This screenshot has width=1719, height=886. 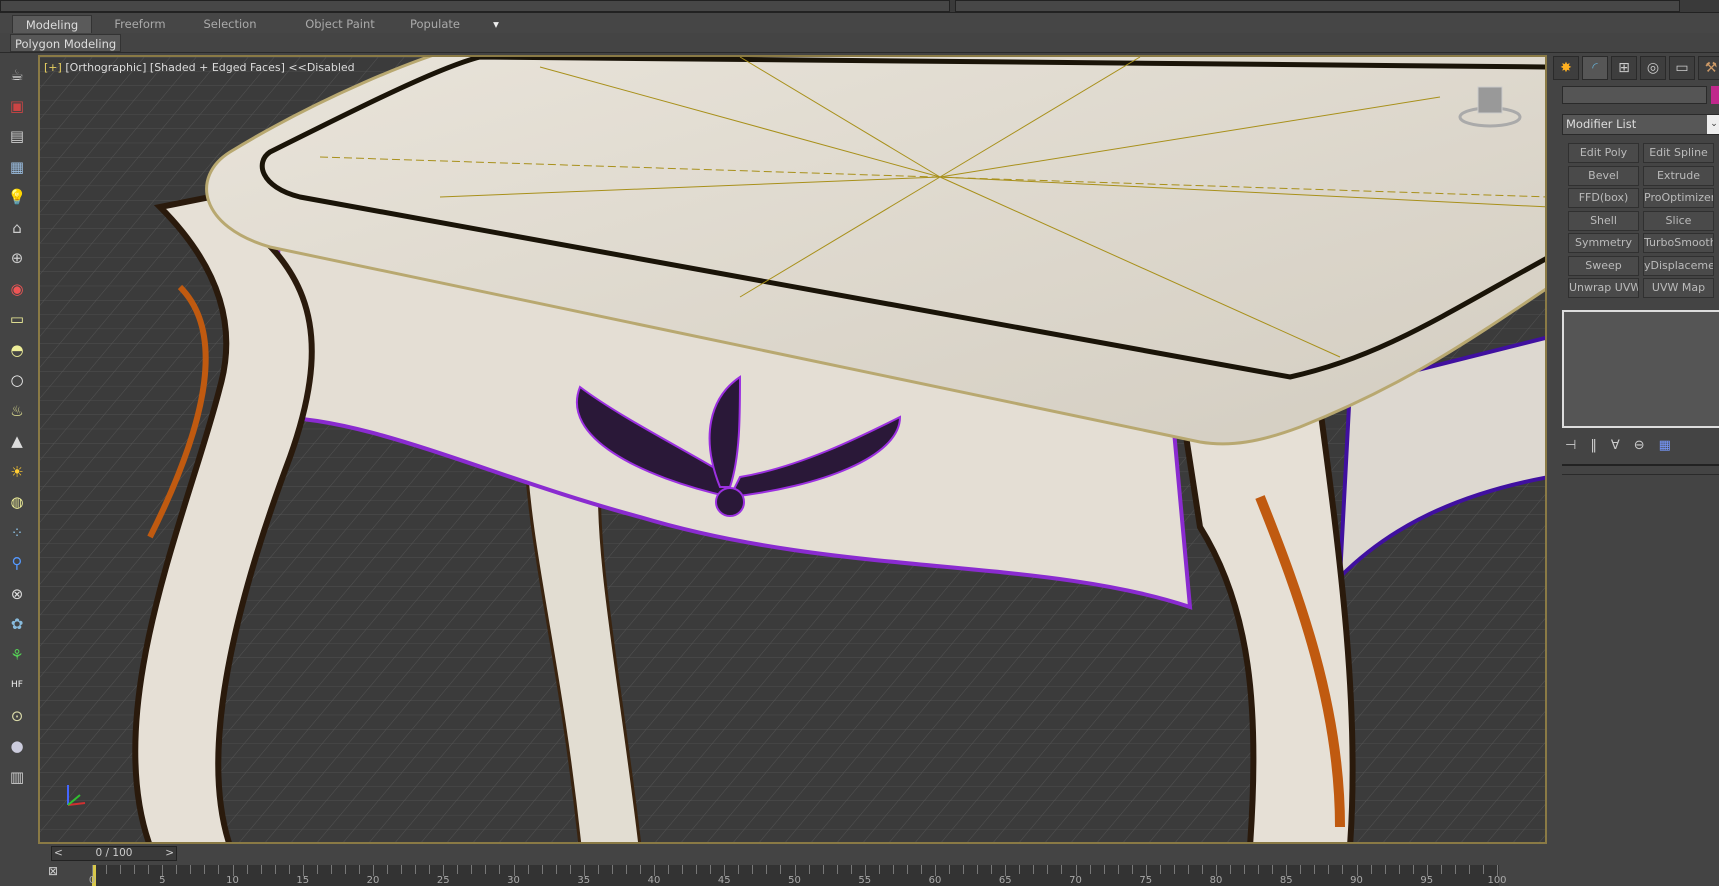 What do you see at coordinates (17, 716) in the screenshot?
I see `spray-icon: ⊙` at bounding box center [17, 716].